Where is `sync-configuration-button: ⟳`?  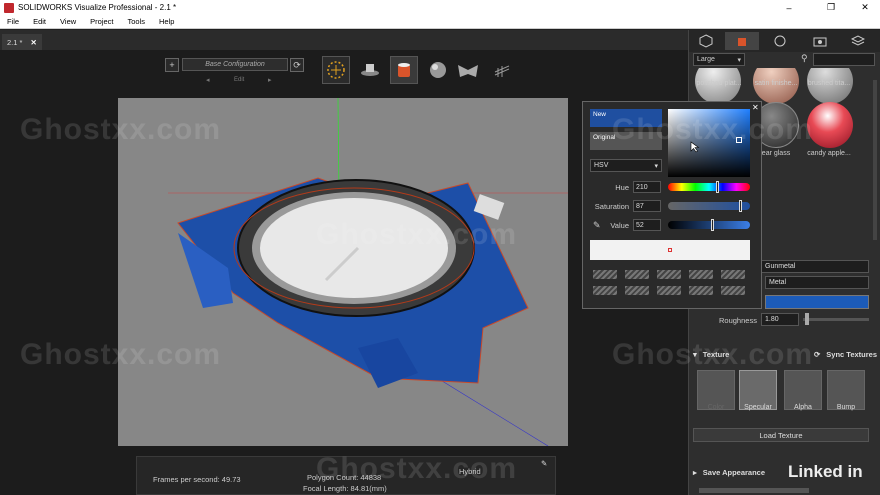
sync-configuration-button: ⟳ is located at coordinates (297, 65).